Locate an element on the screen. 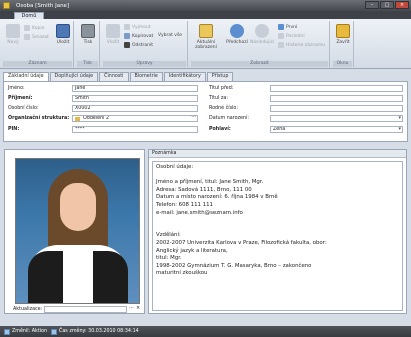 The image size is (411, 337). current-view-button: Aktuální zobrazení is located at coordinates (206, 37).